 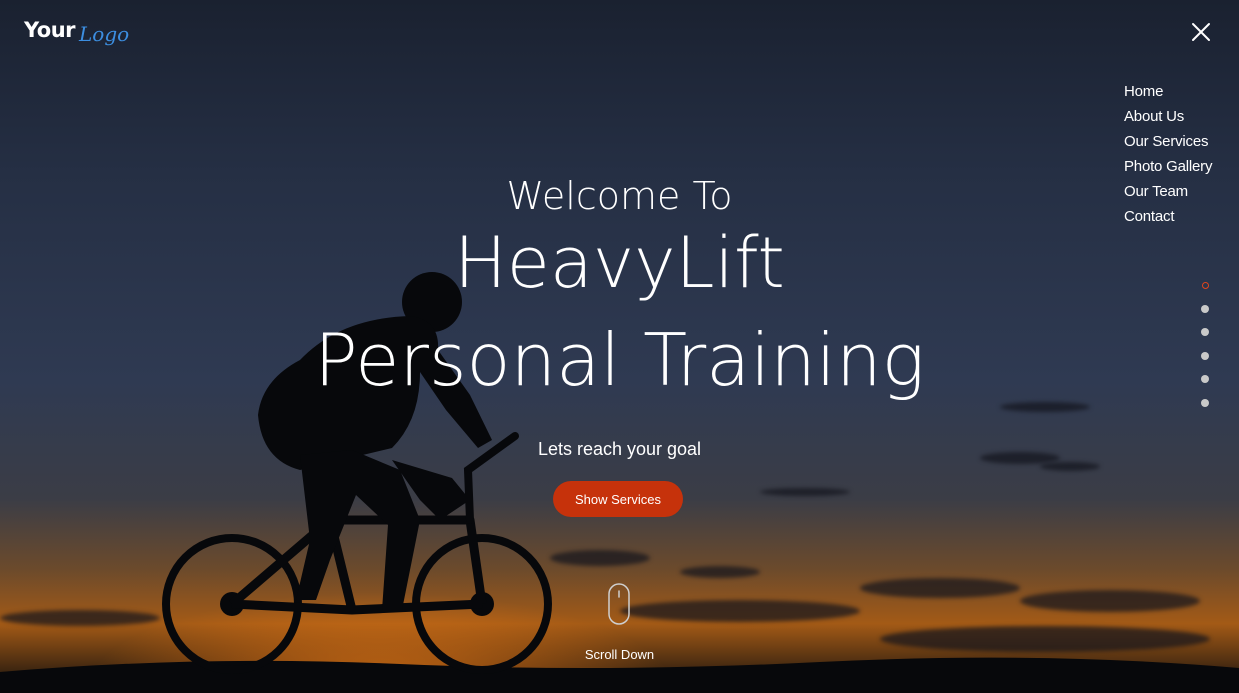 What do you see at coordinates (50, 30) in the screenshot?
I see `logo-word: Your` at bounding box center [50, 30].